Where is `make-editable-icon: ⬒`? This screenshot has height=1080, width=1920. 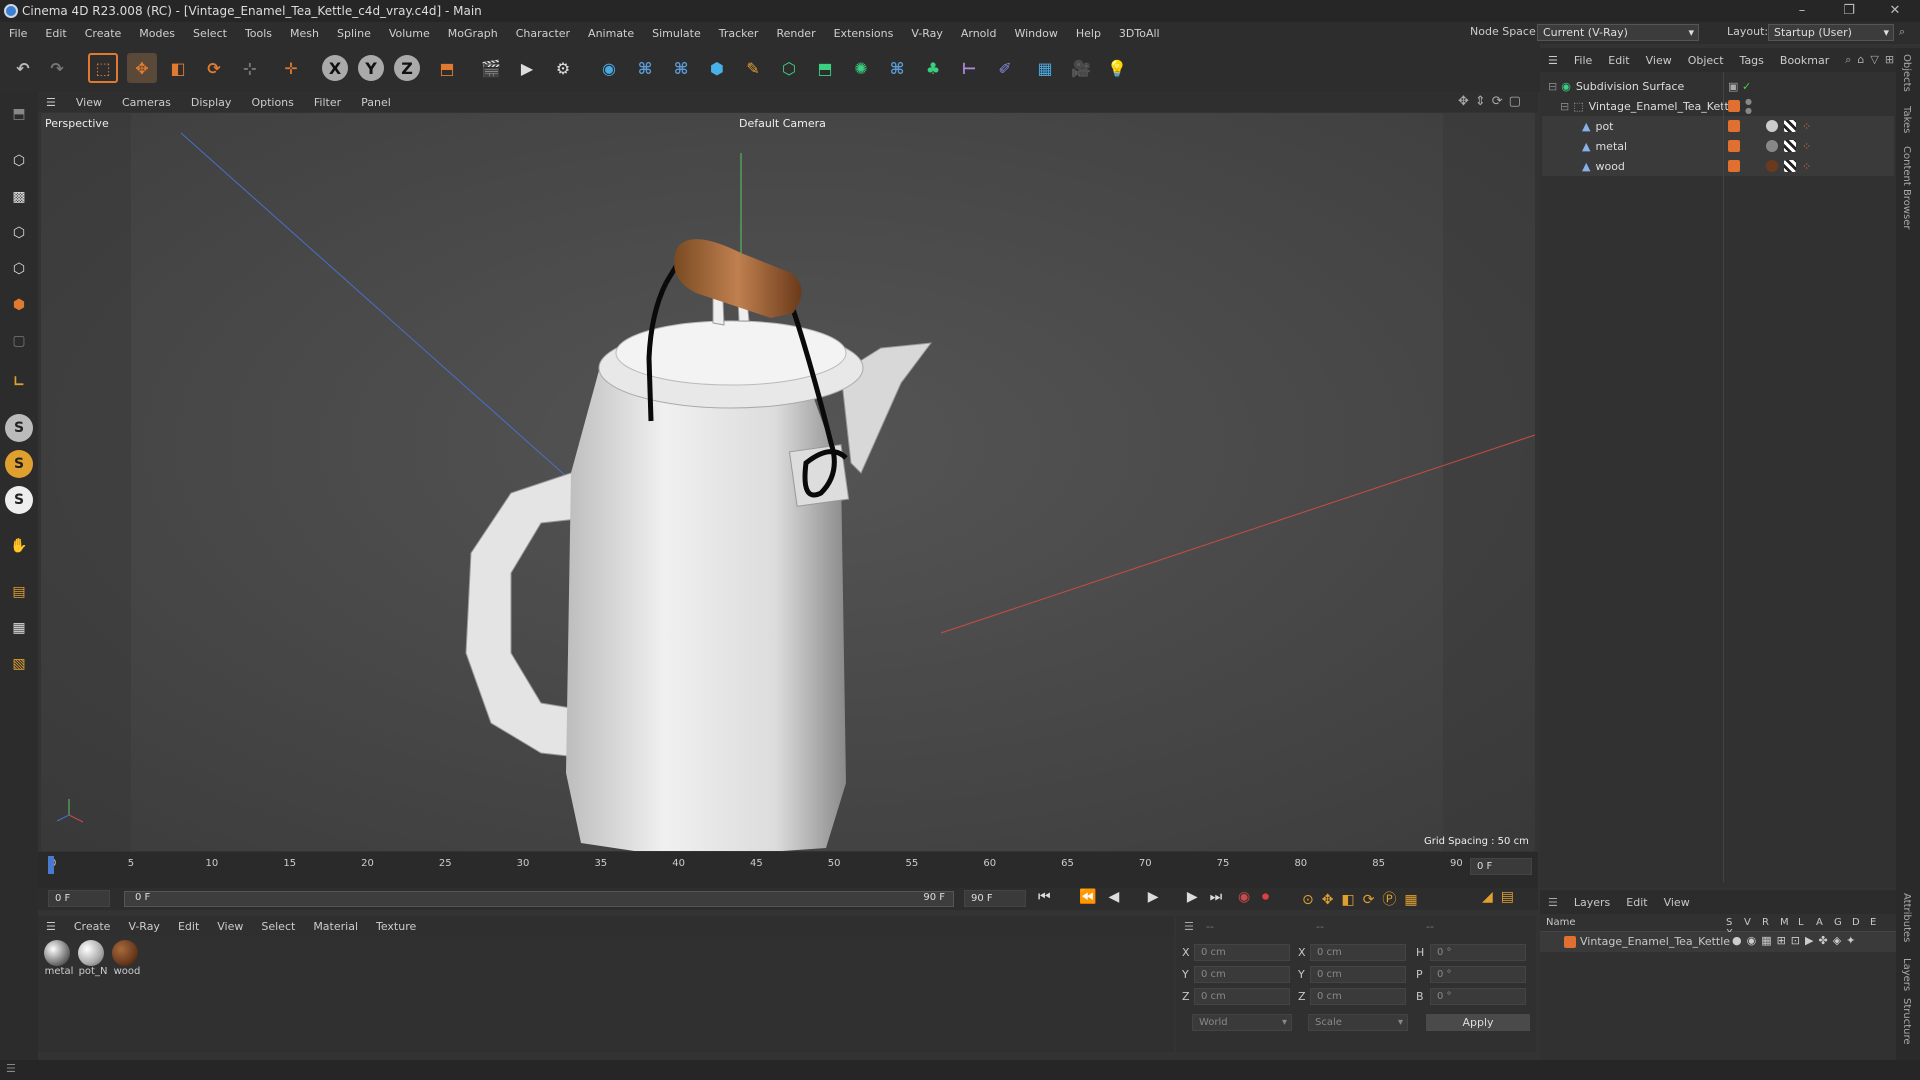
make-editable-icon: ⬒ is located at coordinates (19, 114).